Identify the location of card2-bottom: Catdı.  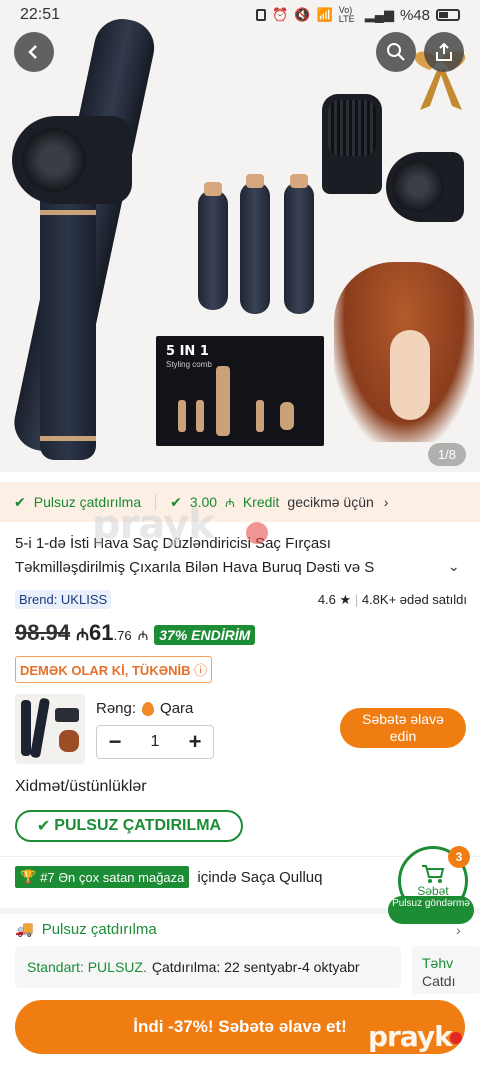
(439, 981).